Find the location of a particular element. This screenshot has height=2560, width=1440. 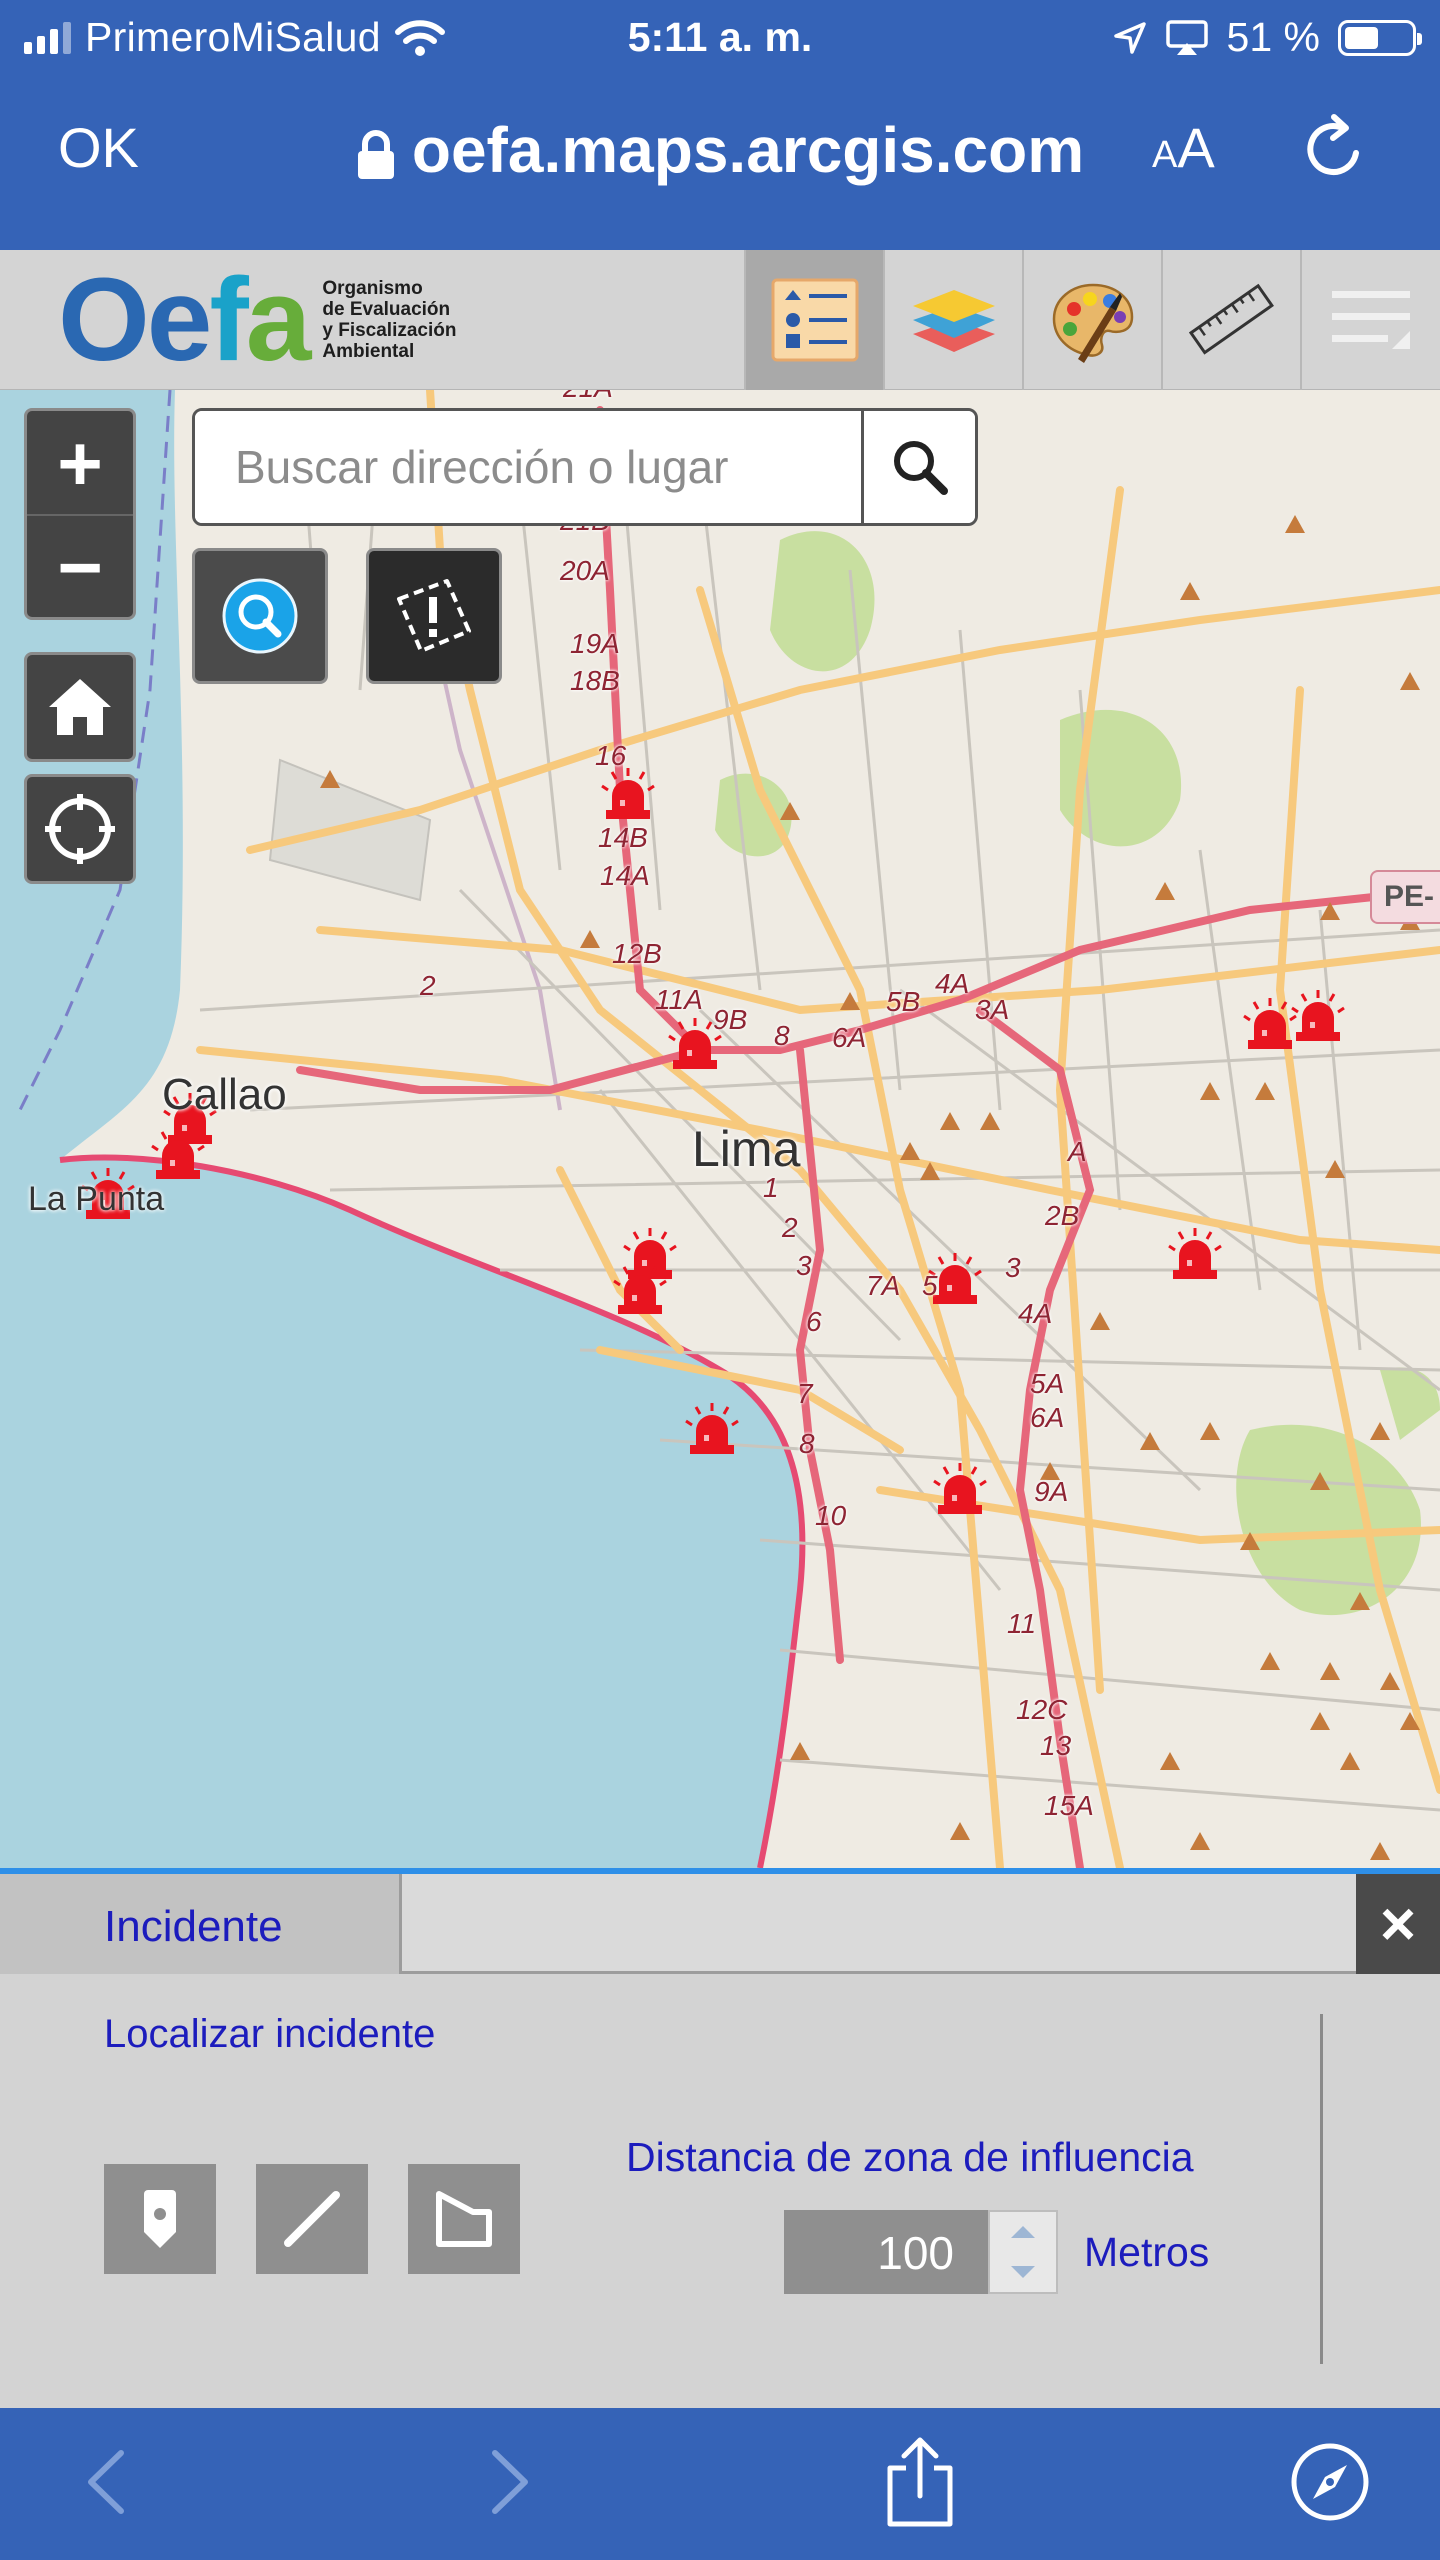

stepper-up-button is located at coordinates (1023, 2232).